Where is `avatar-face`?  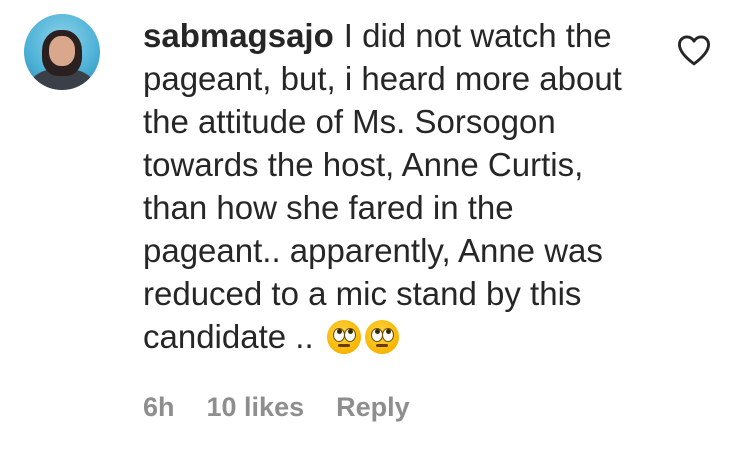 avatar-face is located at coordinates (62, 51).